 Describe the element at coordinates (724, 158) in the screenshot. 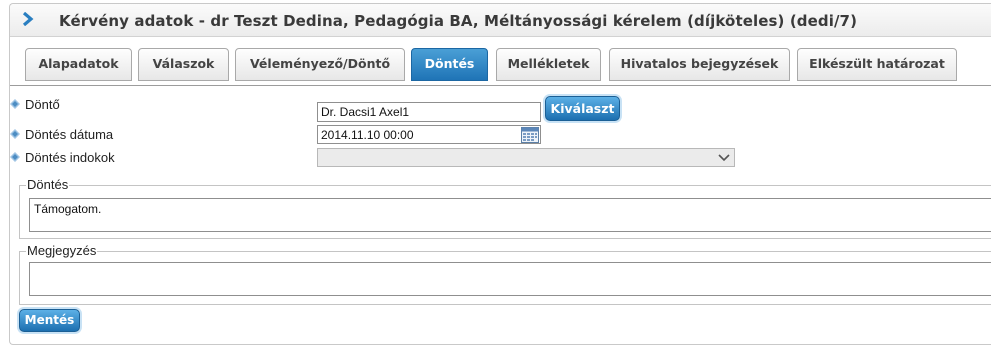

I see `chevron-down-icon` at that location.